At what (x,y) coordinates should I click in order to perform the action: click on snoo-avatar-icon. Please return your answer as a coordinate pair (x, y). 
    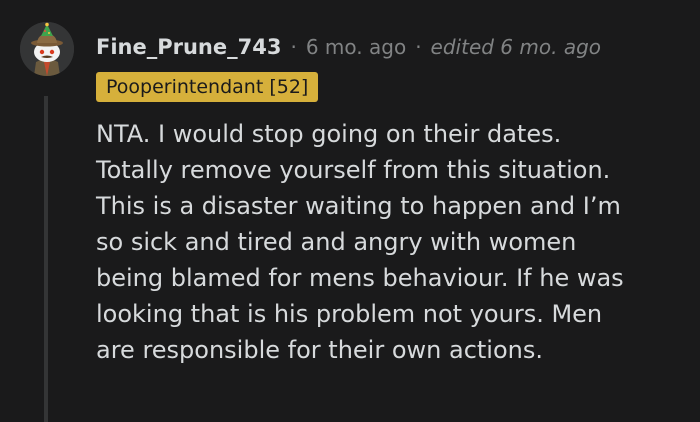
    Looking at the image, I should click on (47, 49).